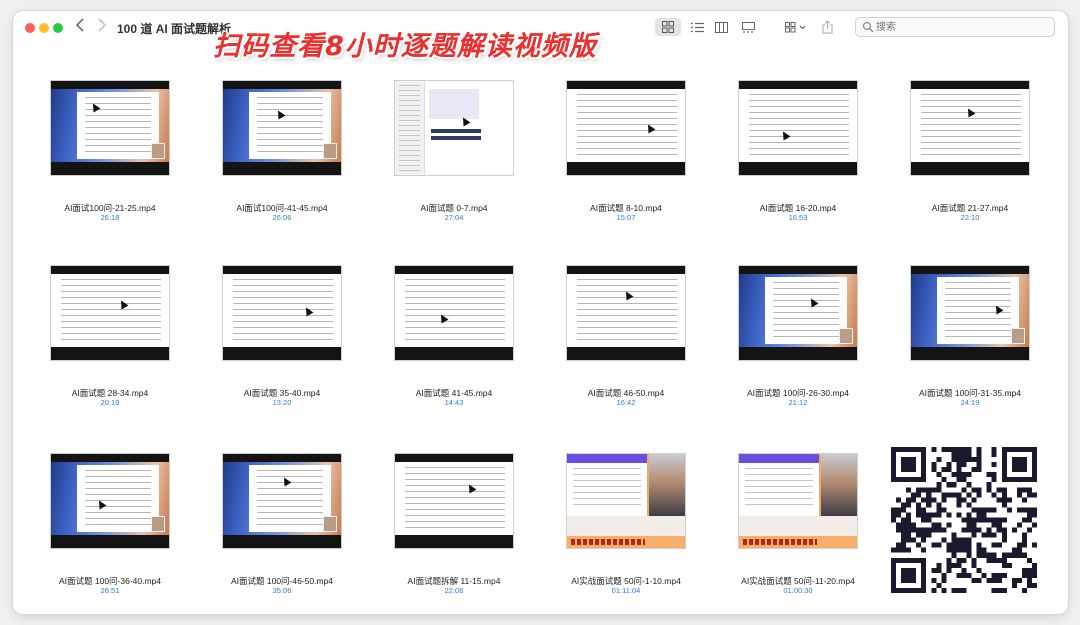 The width and height of the screenshot is (1080, 625). Describe the element at coordinates (282, 581) in the screenshot. I see `file-name: AI面试题 100问-46-50.mp4` at that location.